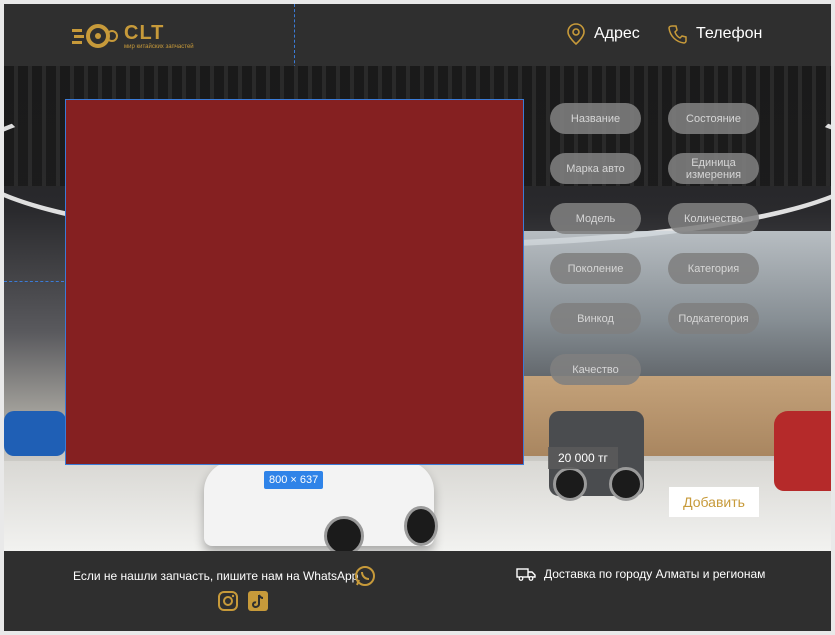 This screenshot has width=835, height=635. I want to click on size-badge: 800 × 637, so click(294, 480).